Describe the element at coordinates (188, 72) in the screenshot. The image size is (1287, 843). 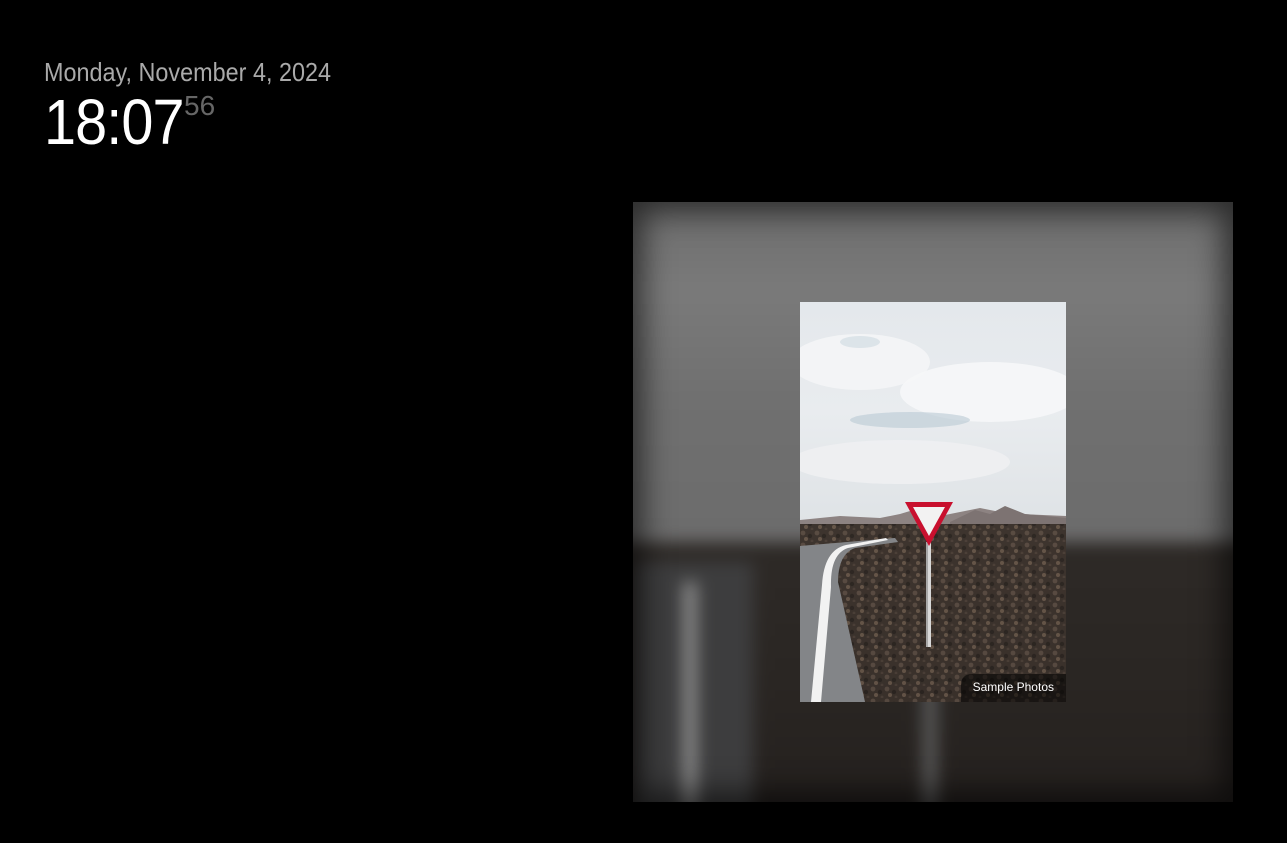
I see `date-display: Monday, November 4, 2024` at that location.